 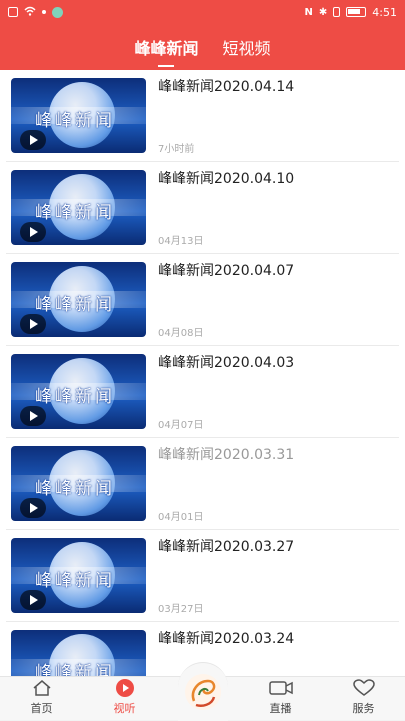 I want to click on status-time: 4:51, so click(x=384, y=12).